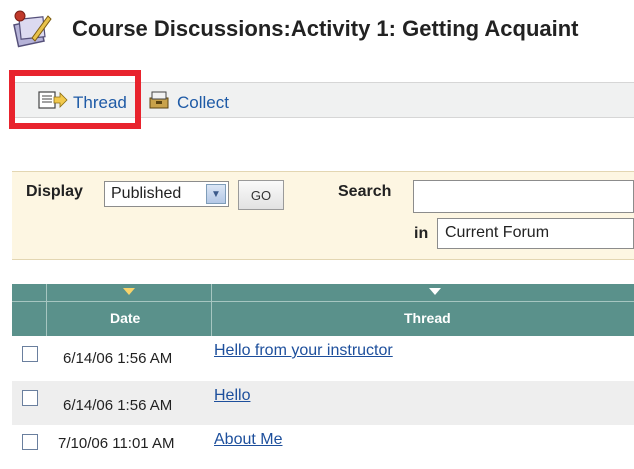 This screenshot has width=634, height=469. What do you see at coordinates (146, 193) in the screenshot?
I see `display-select-value: Published` at bounding box center [146, 193].